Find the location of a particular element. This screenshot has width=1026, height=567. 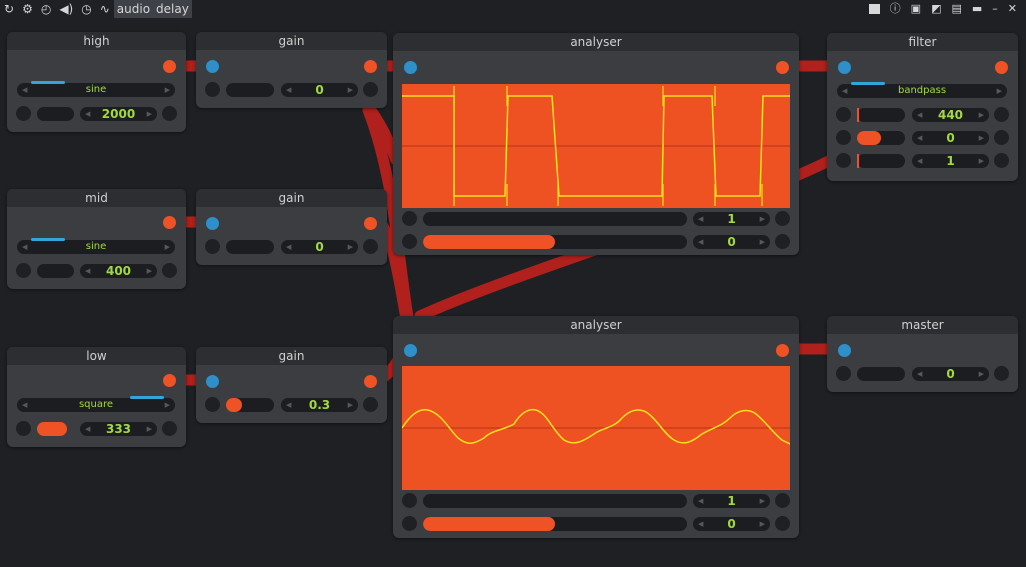

frequency-field: ◀ 2000 ▶ is located at coordinates (118, 114).